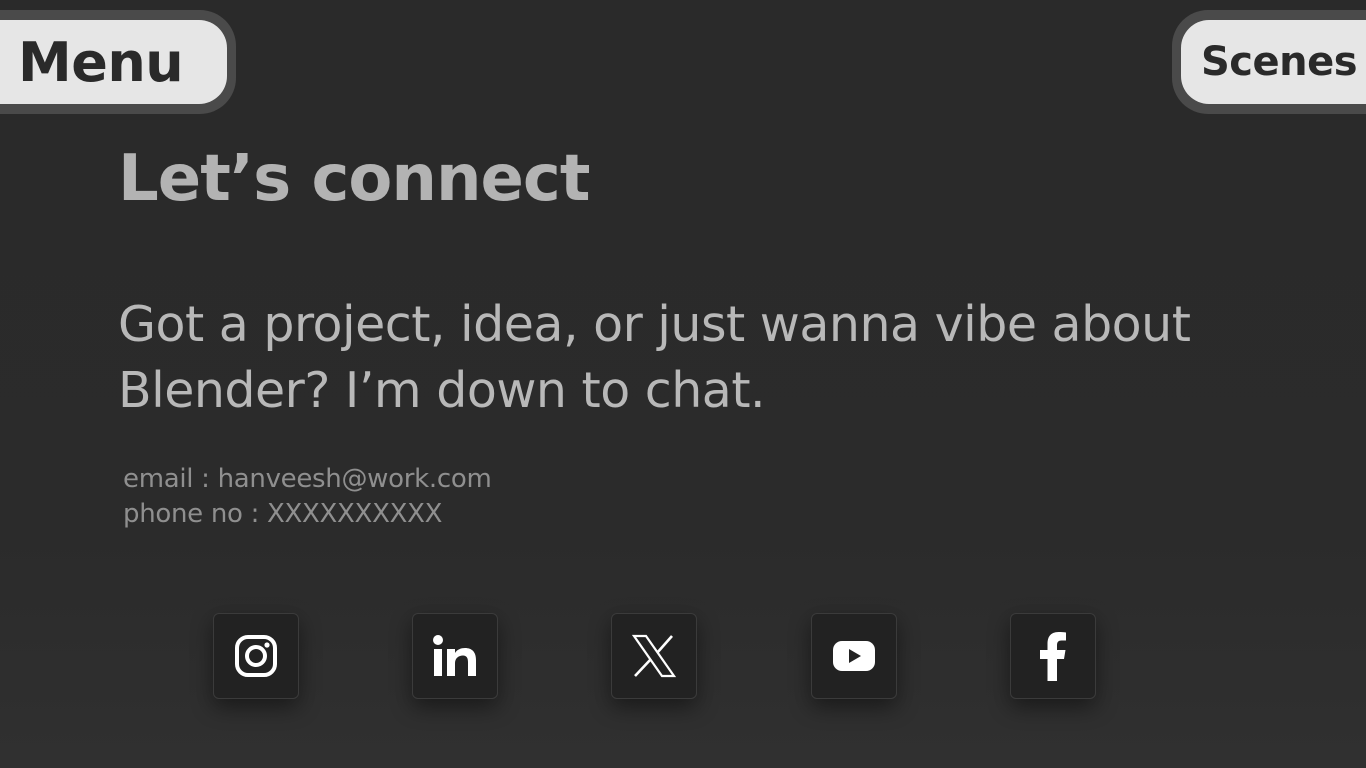 The height and width of the screenshot is (768, 1366). Describe the element at coordinates (1273, 62) in the screenshot. I see `scenes-button-label: Scenes` at that location.